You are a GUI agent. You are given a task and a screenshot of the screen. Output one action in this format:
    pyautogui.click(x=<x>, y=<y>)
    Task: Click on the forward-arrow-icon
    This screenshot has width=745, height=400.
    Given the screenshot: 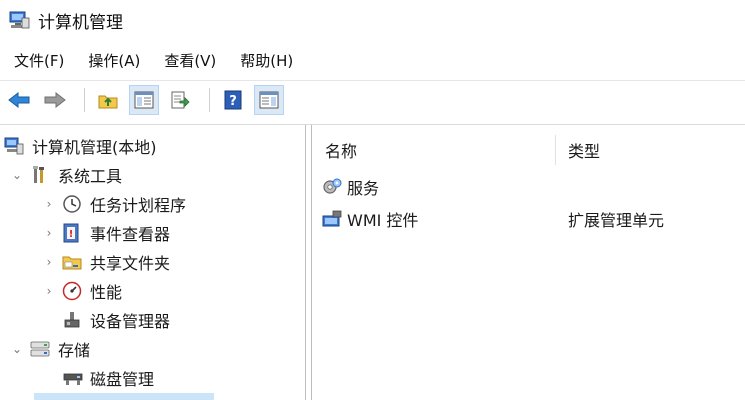 What is the action you would take?
    pyautogui.click(x=55, y=99)
    